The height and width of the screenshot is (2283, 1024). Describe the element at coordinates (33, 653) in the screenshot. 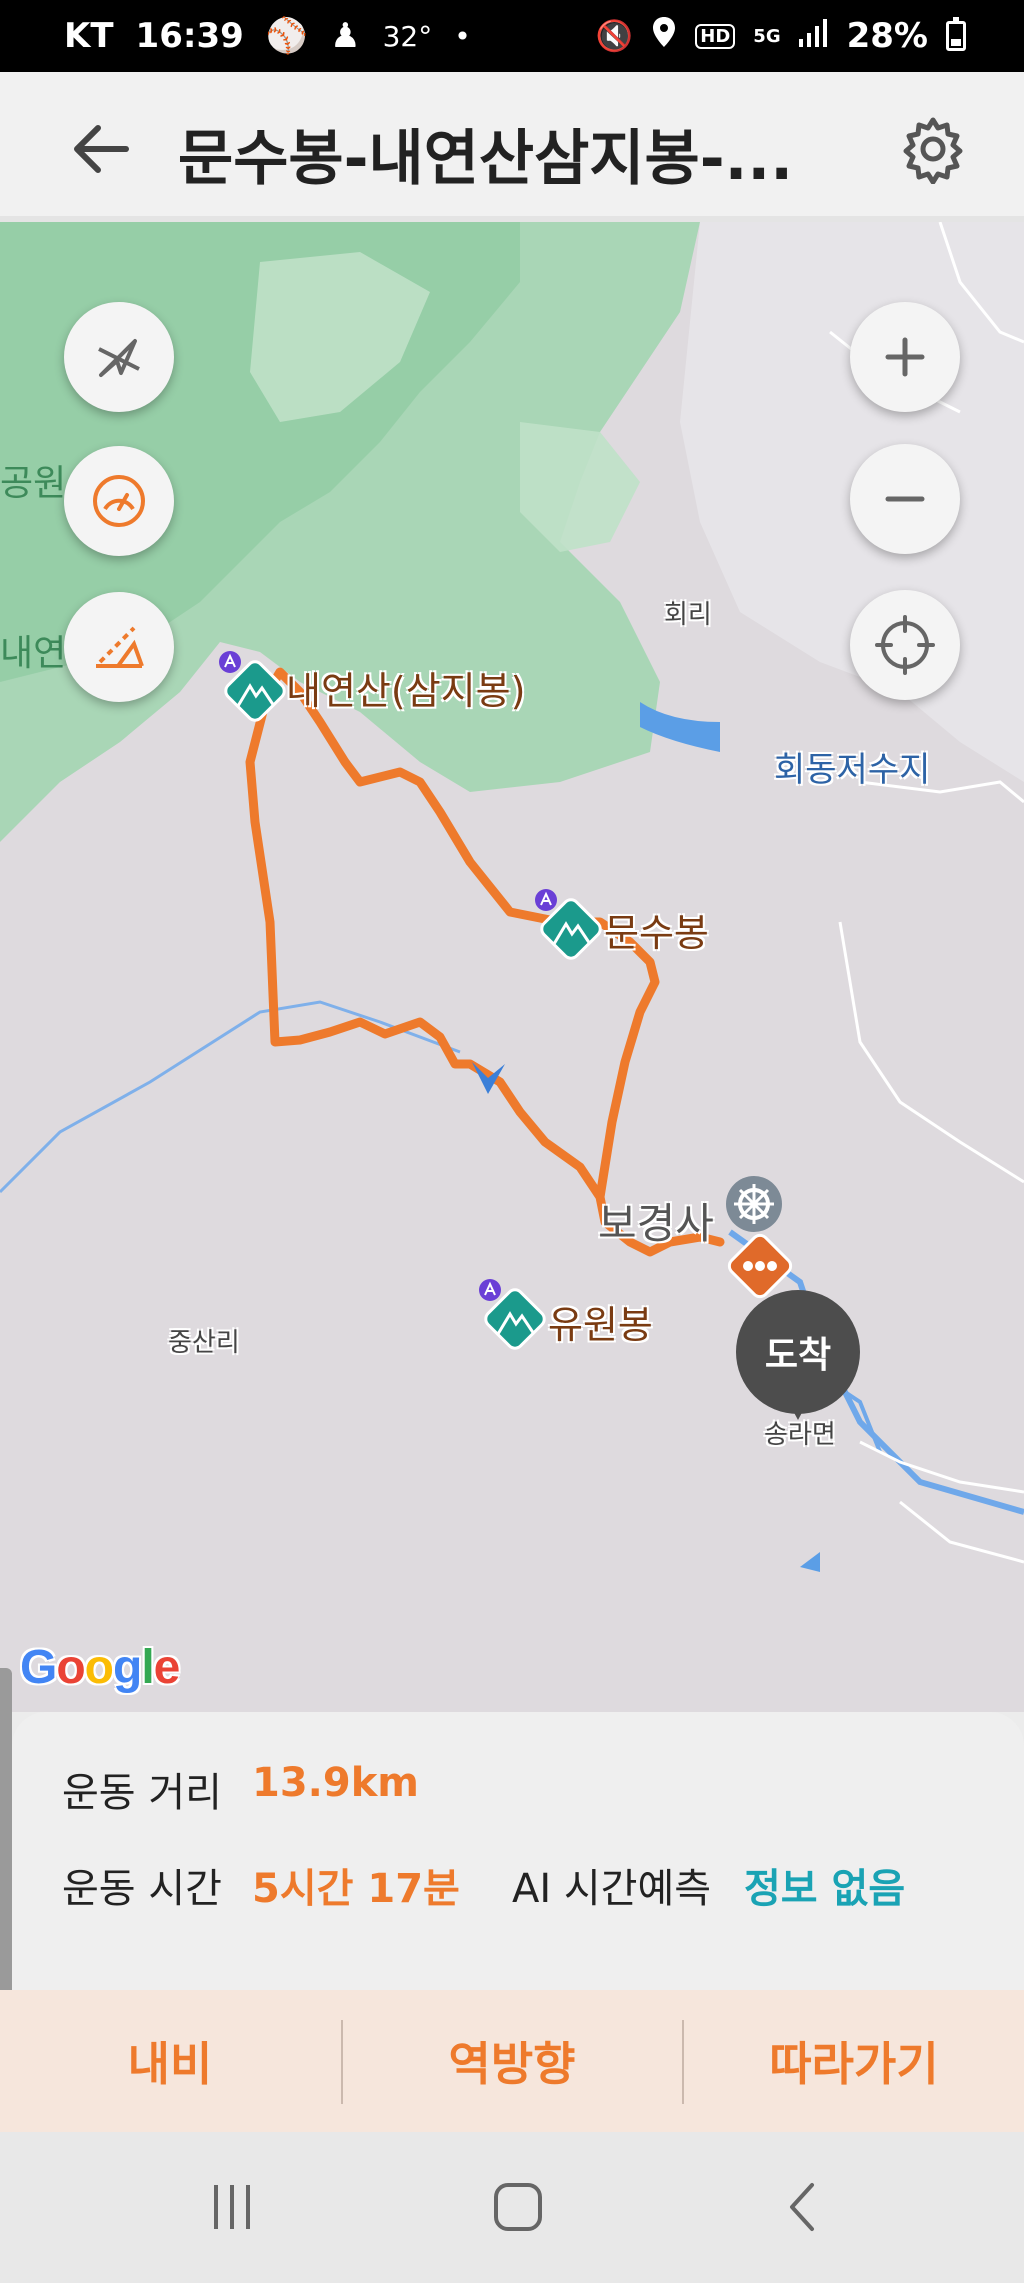

I see `edge-label-naeyeon: 내연` at that location.